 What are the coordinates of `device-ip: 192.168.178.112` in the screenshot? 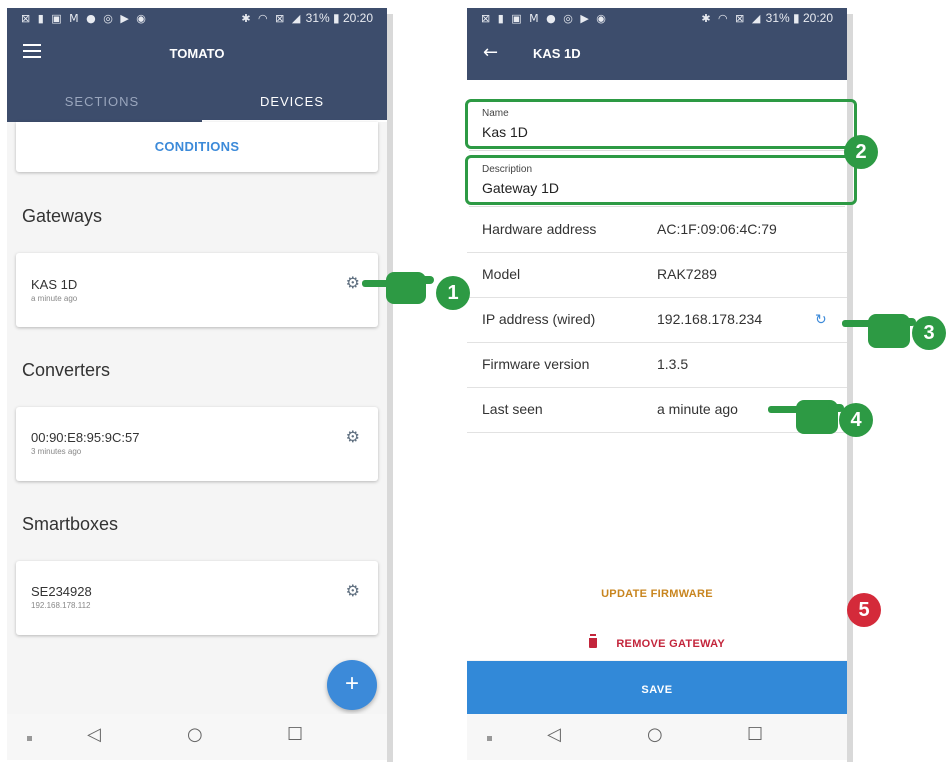 It's located at (61, 605).